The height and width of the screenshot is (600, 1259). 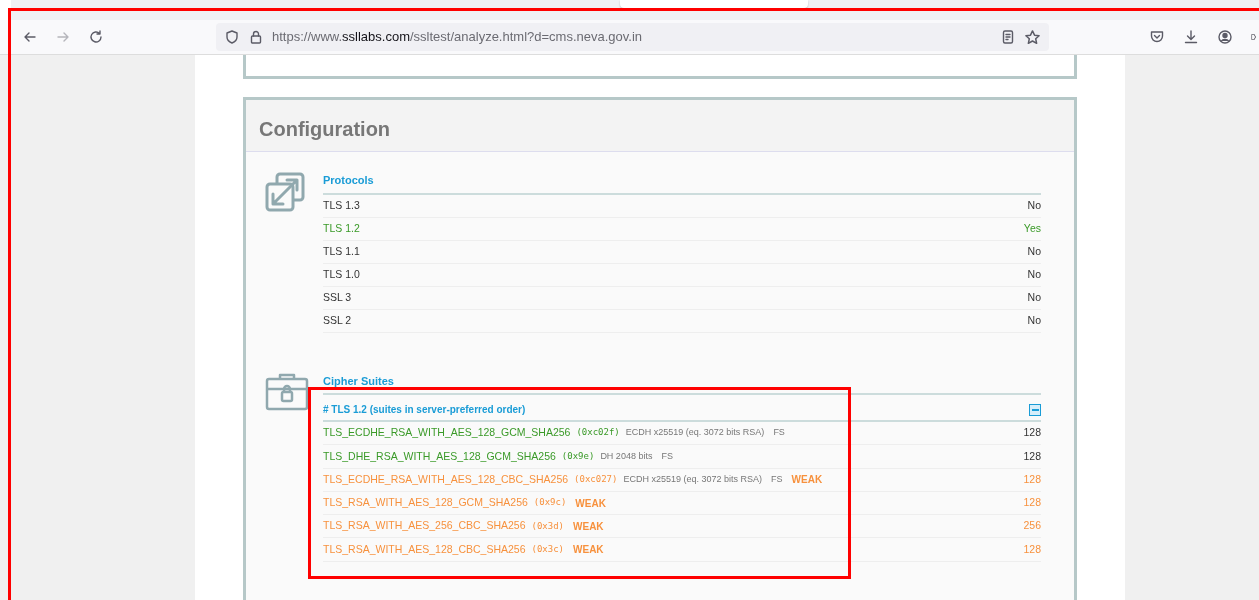 I want to click on collapse-button, so click(x=1035, y=409).